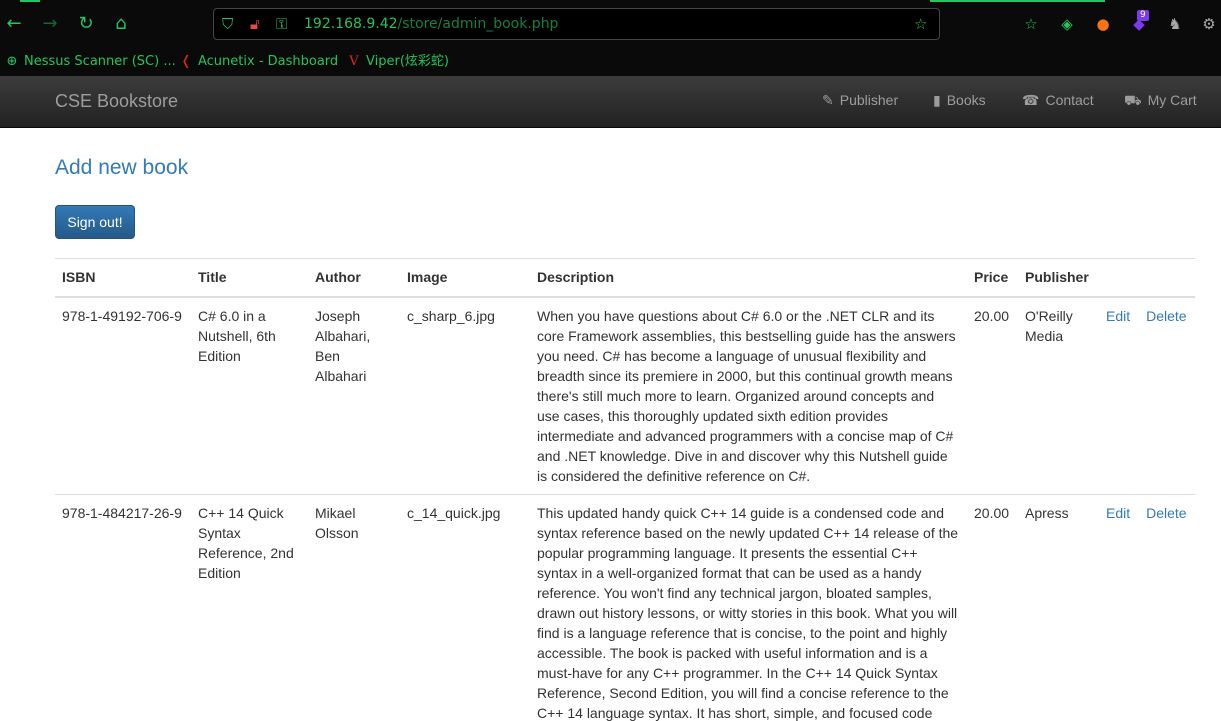 This screenshot has height=721, width=1221. Describe the element at coordinates (351, 24) in the screenshot. I see `url-host: 192.168.9.42` at that location.